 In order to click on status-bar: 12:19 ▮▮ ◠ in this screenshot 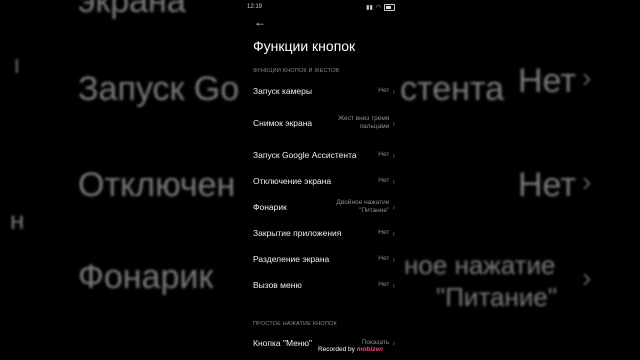, I will do `click(321, 7)`.